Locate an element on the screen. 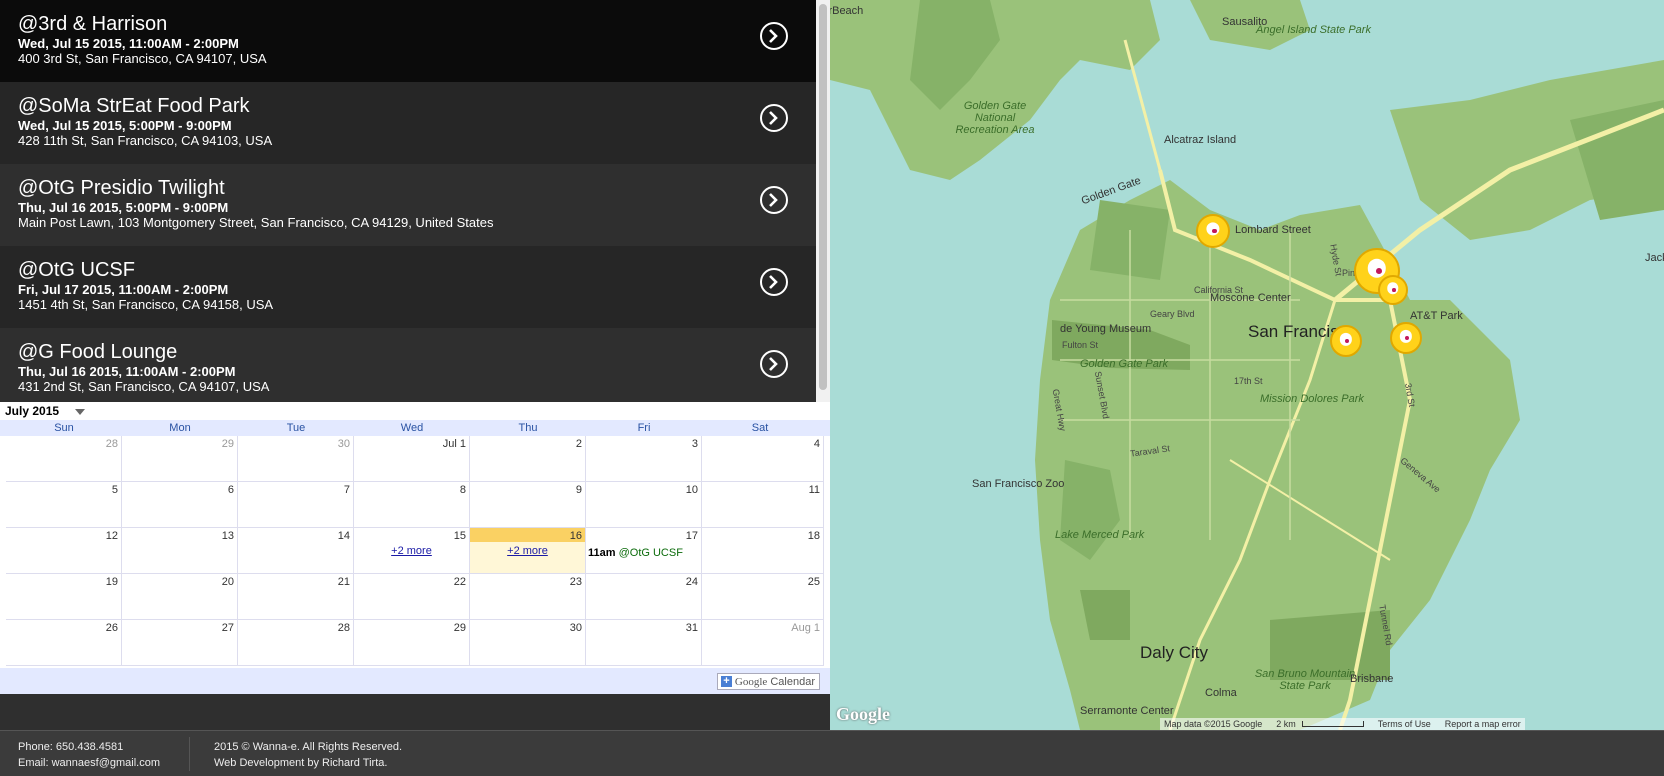  calendar-day-cell: 23 is located at coordinates (528, 597).